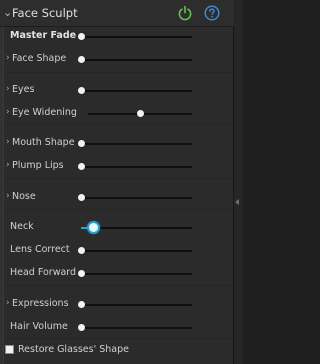 This screenshot has height=364, width=320. Describe the element at coordinates (81, 304) in the screenshot. I see `slider-thumb-expressions` at that location.